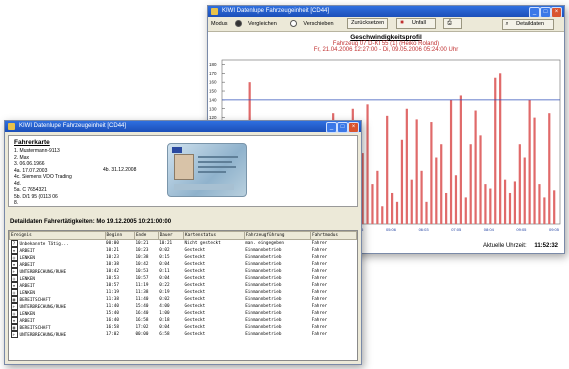 The width and height of the screenshot is (569, 369). Describe the element at coordinates (112, 292) in the screenshot. I see `table-cell: 11:19` at that location.